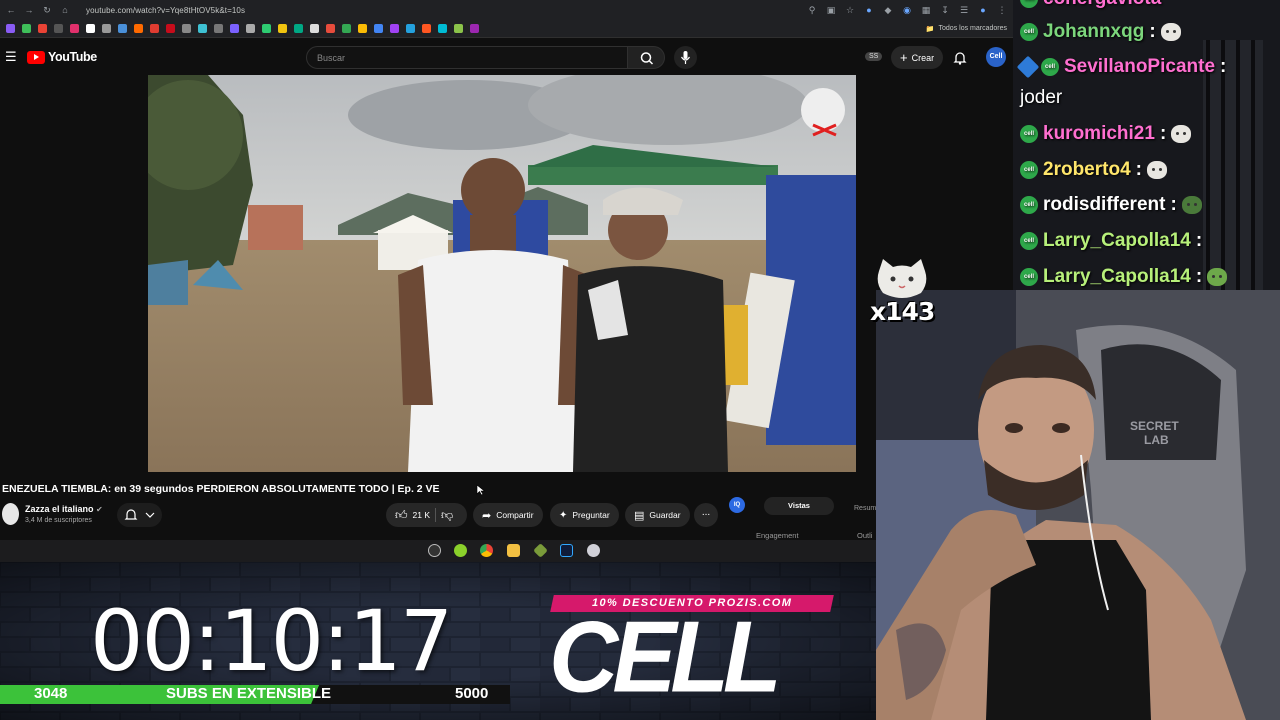 The width and height of the screenshot is (1280, 720). What do you see at coordinates (566, 550) in the screenshot?
I see `photoshop-icon` at bounding box center [566, 550].